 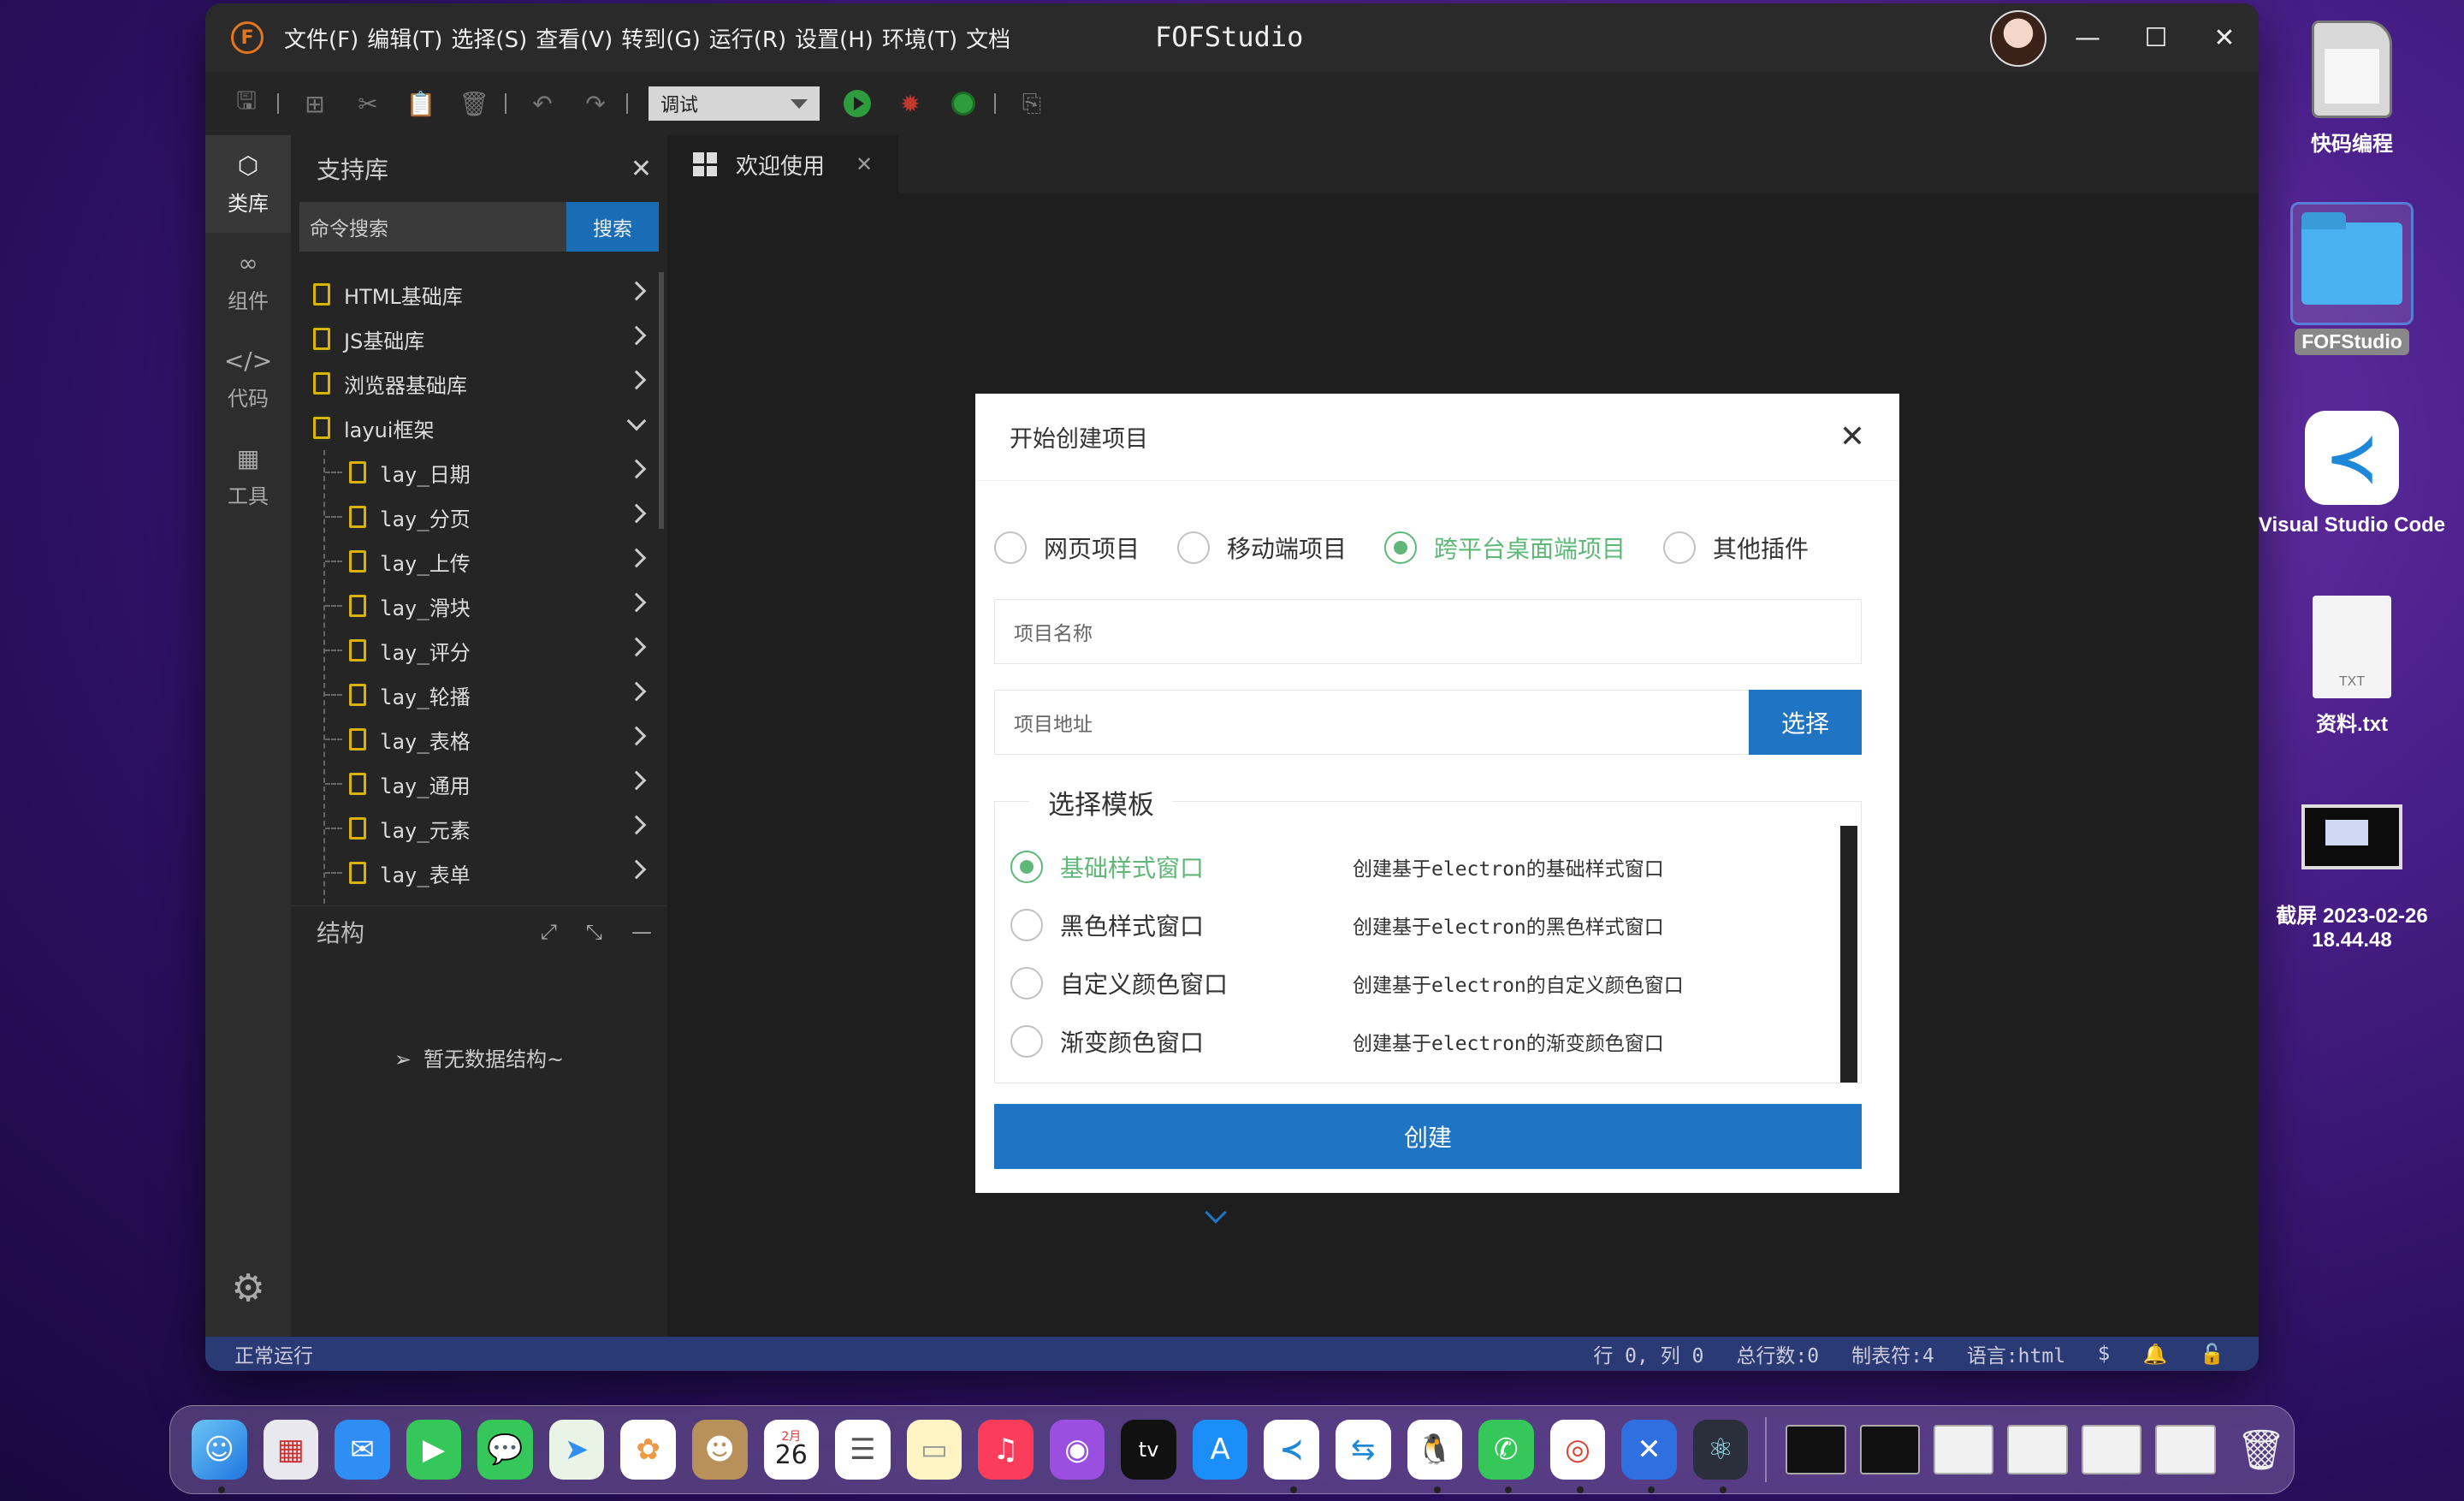 What do you see at coordinates (661, 401) in the screenshot?
I see `sidebar-scrollbar` at bounding box center [661, 401].